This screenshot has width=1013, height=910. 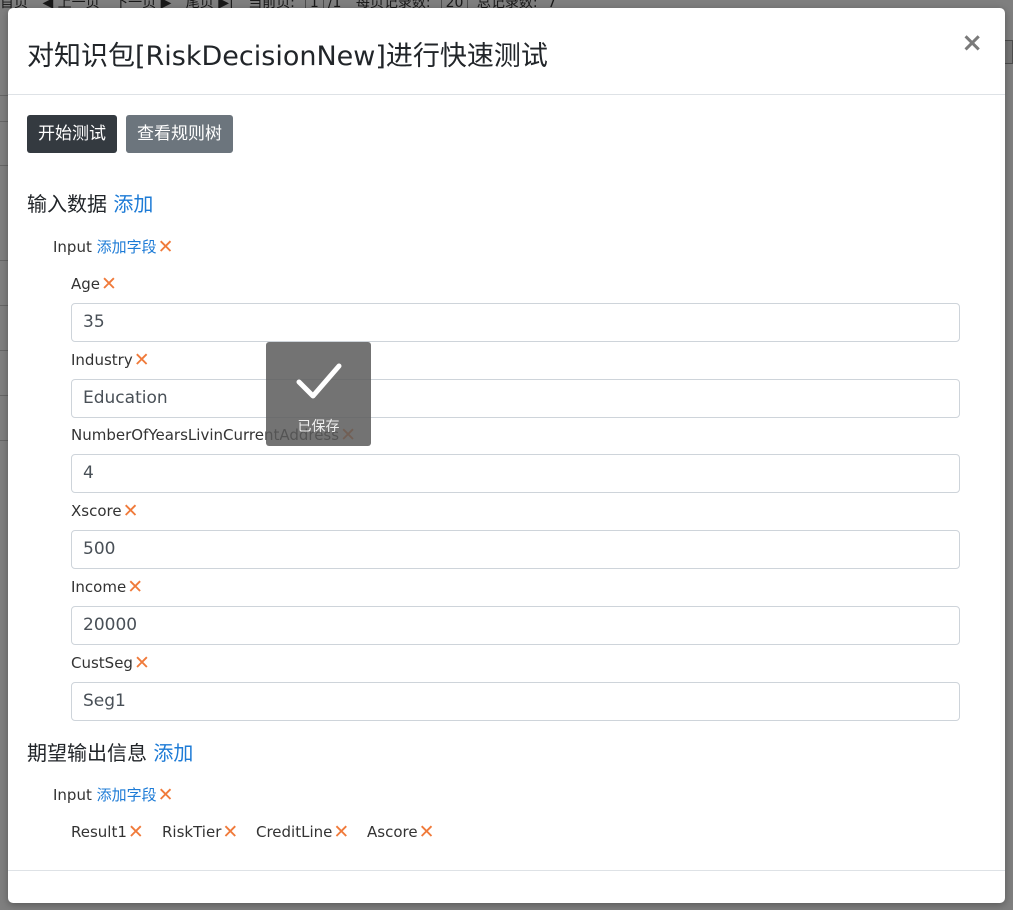 I want to click on input-section-title: 输入数据 添加, so click(x=90, y=202).